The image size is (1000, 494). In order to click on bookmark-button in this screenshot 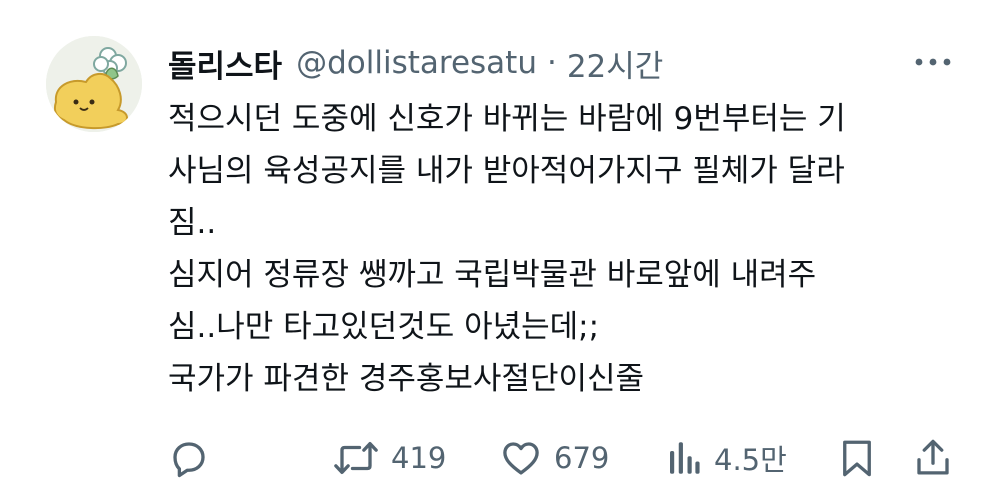, I will do `click(857, 458)`.